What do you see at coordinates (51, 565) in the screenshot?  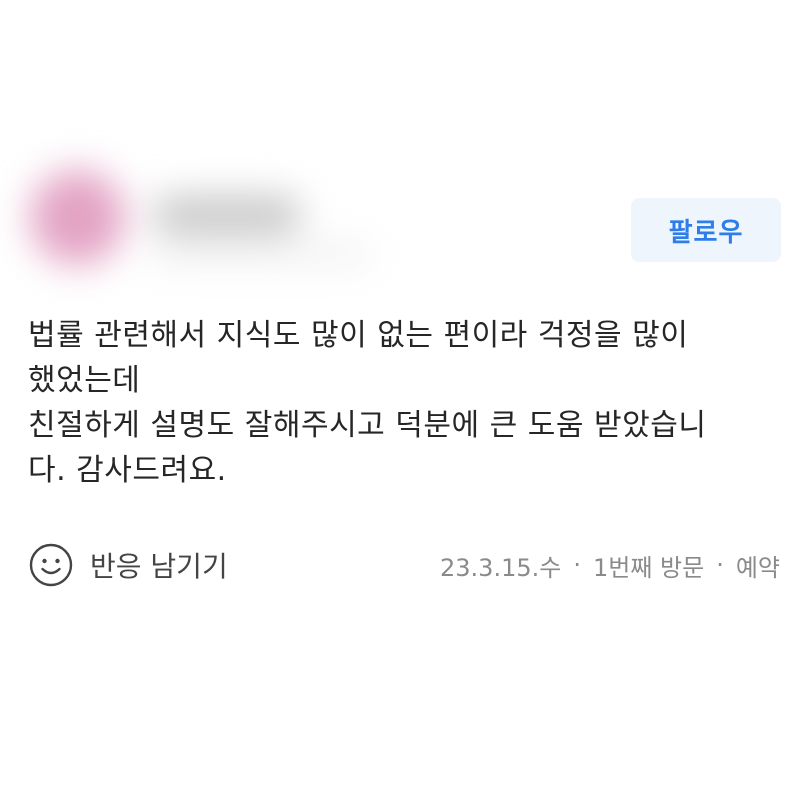 I see `smile-icon` at bounding box center [51, 565].